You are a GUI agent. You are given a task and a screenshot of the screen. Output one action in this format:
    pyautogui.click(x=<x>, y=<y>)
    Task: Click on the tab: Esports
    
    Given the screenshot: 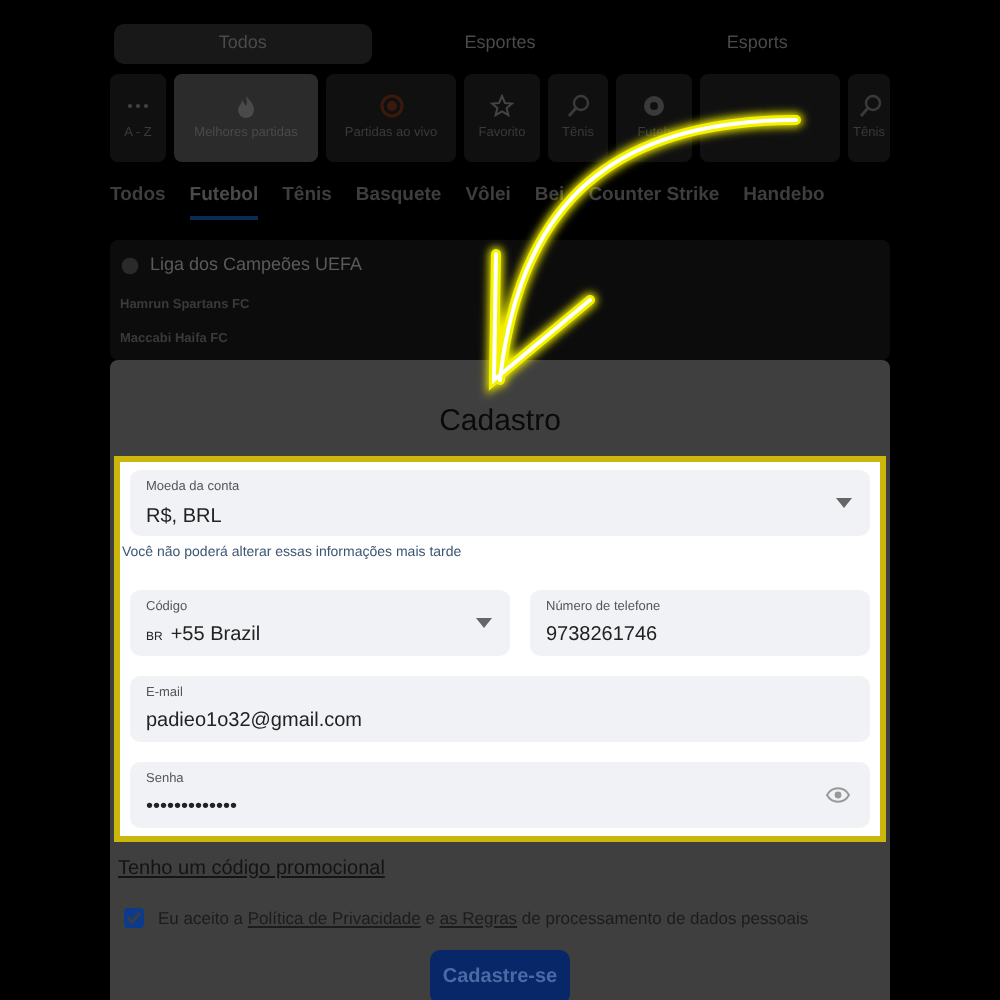 What is the action you would take?
    pyautogui.click(x=757, y=44)
    